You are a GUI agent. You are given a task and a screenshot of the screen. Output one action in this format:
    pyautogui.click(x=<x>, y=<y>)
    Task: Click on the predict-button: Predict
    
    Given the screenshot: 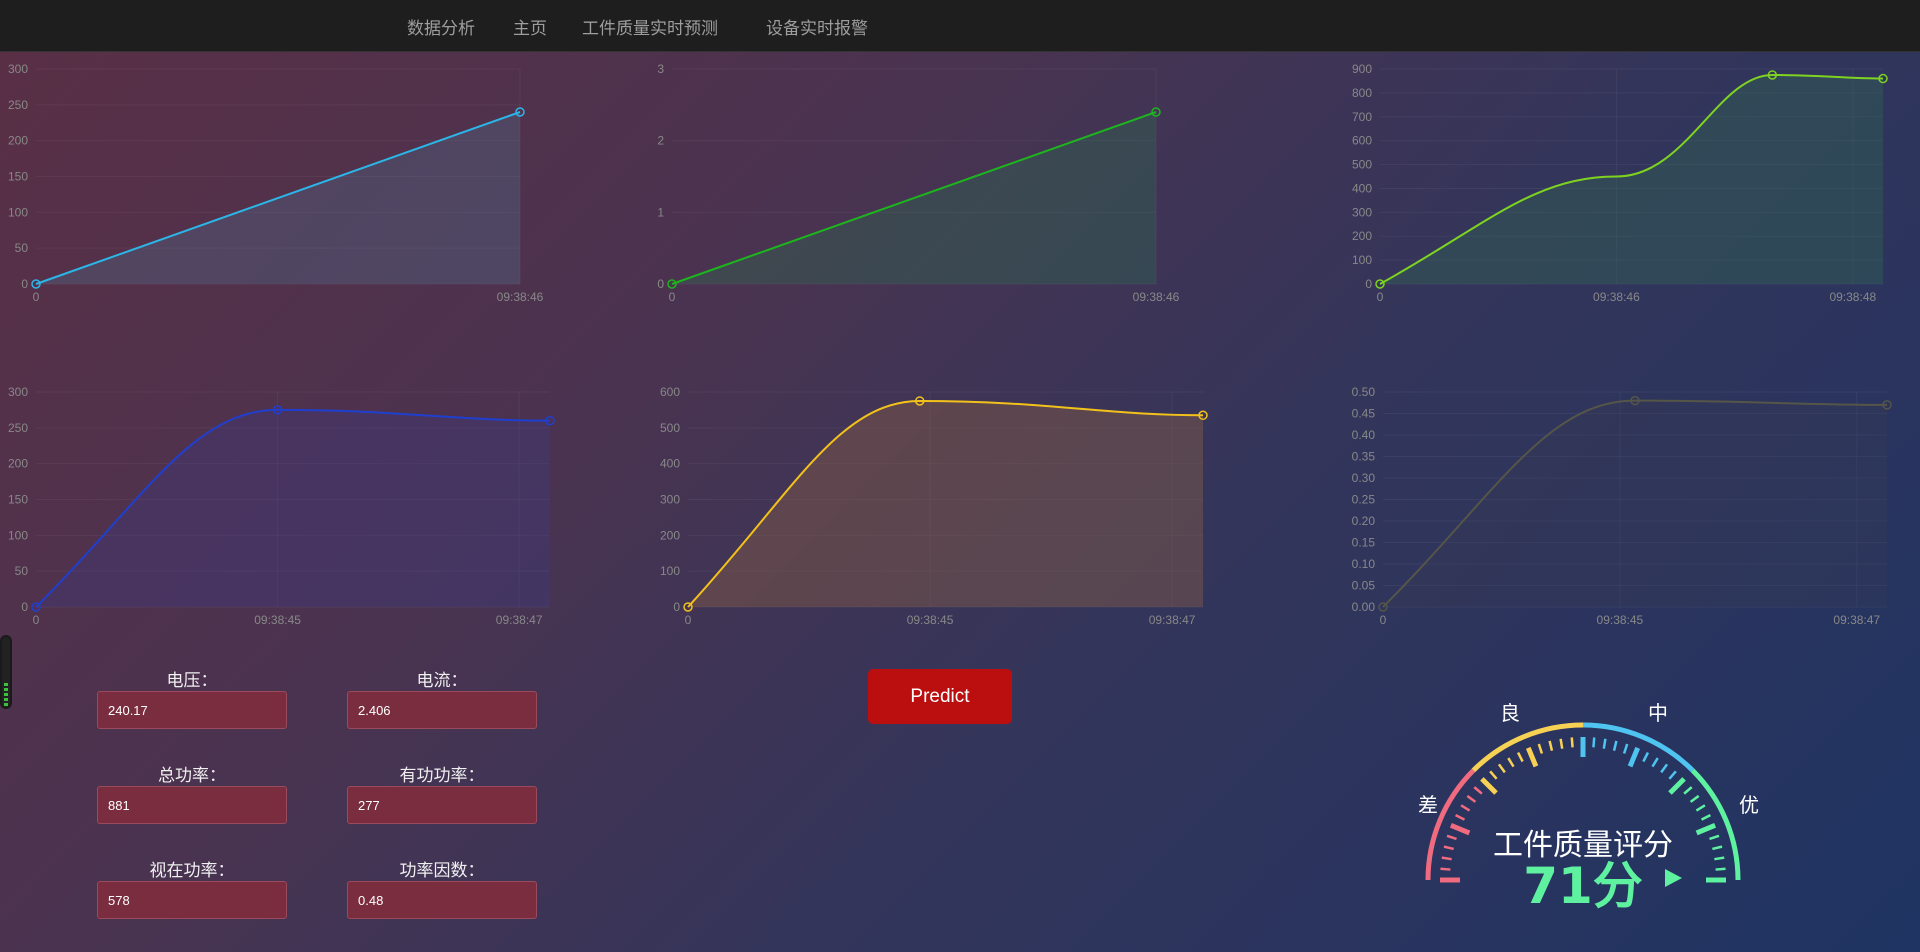 What is the action you would take?
    pyautogui.click(x=940, y=696)
    